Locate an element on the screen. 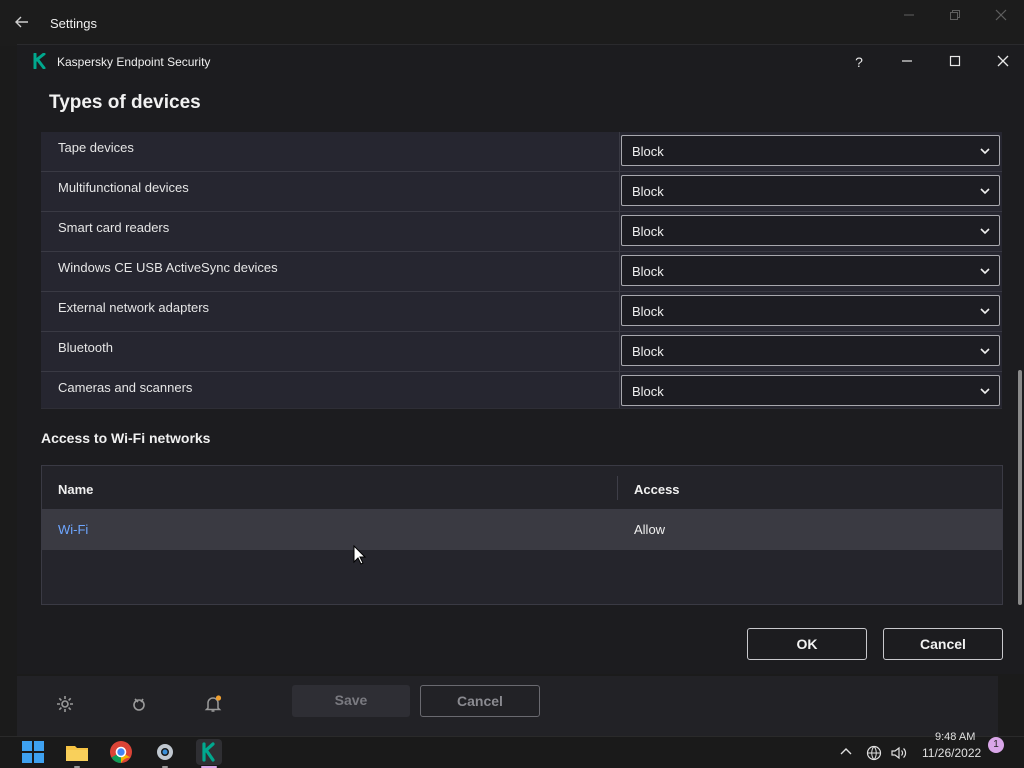  table-header: Name Access is located at coordinates (522, 488).